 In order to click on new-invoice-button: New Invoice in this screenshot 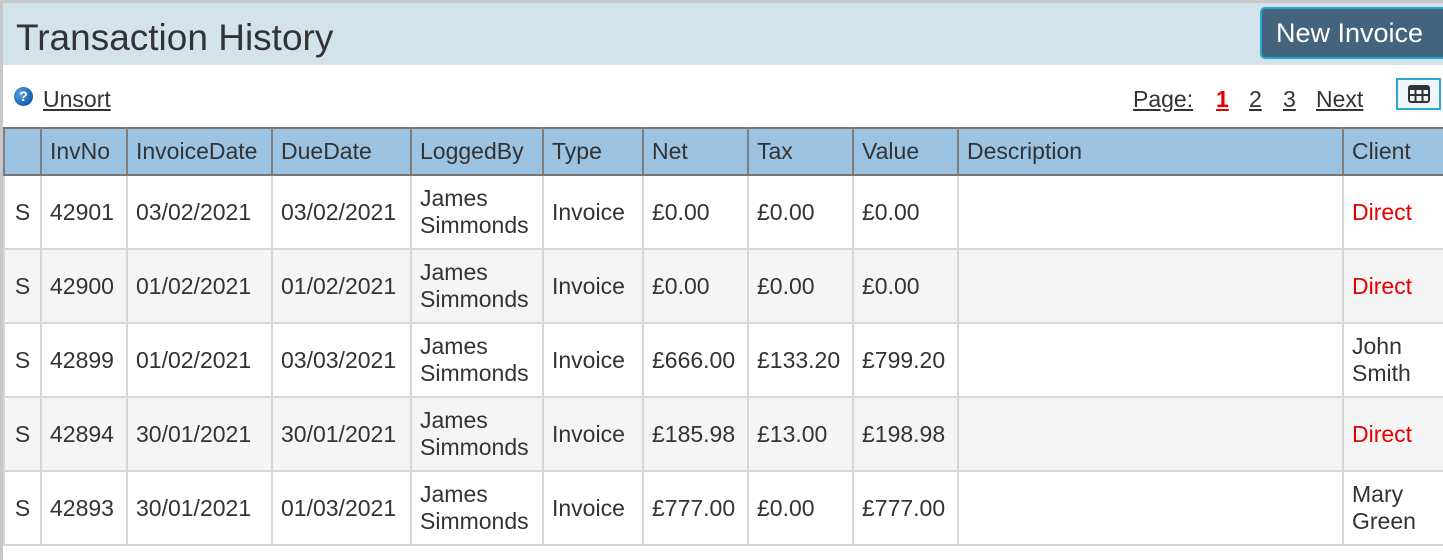, I will do `click(1351, 33)`.